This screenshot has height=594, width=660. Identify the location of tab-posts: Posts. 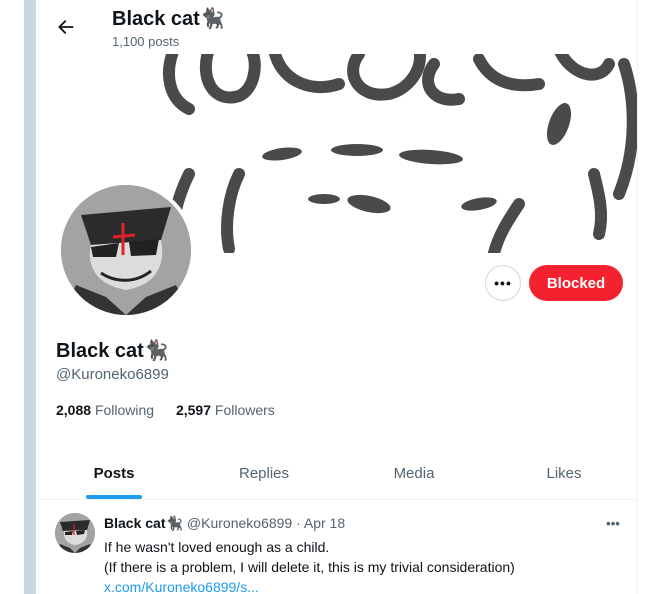
(114, 473).